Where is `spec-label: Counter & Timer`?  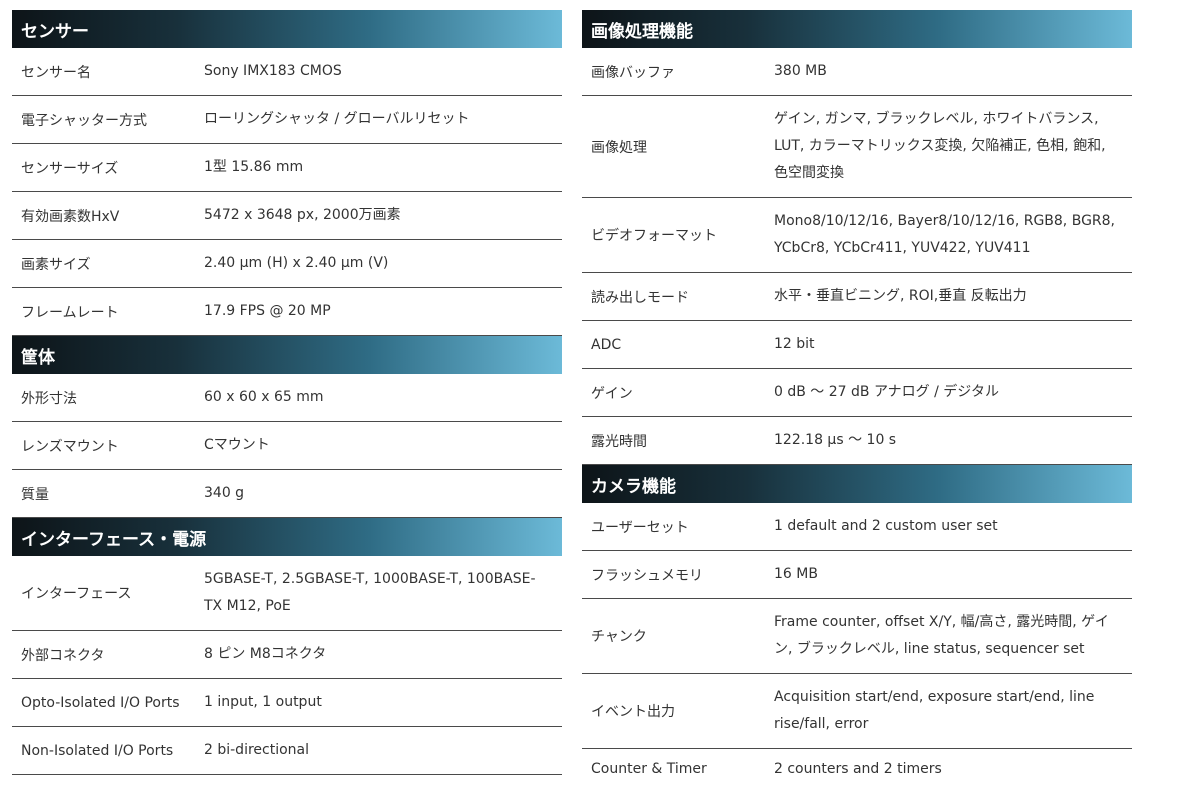 spec-label: Counter & Timer is located at coordinates (649, 769).